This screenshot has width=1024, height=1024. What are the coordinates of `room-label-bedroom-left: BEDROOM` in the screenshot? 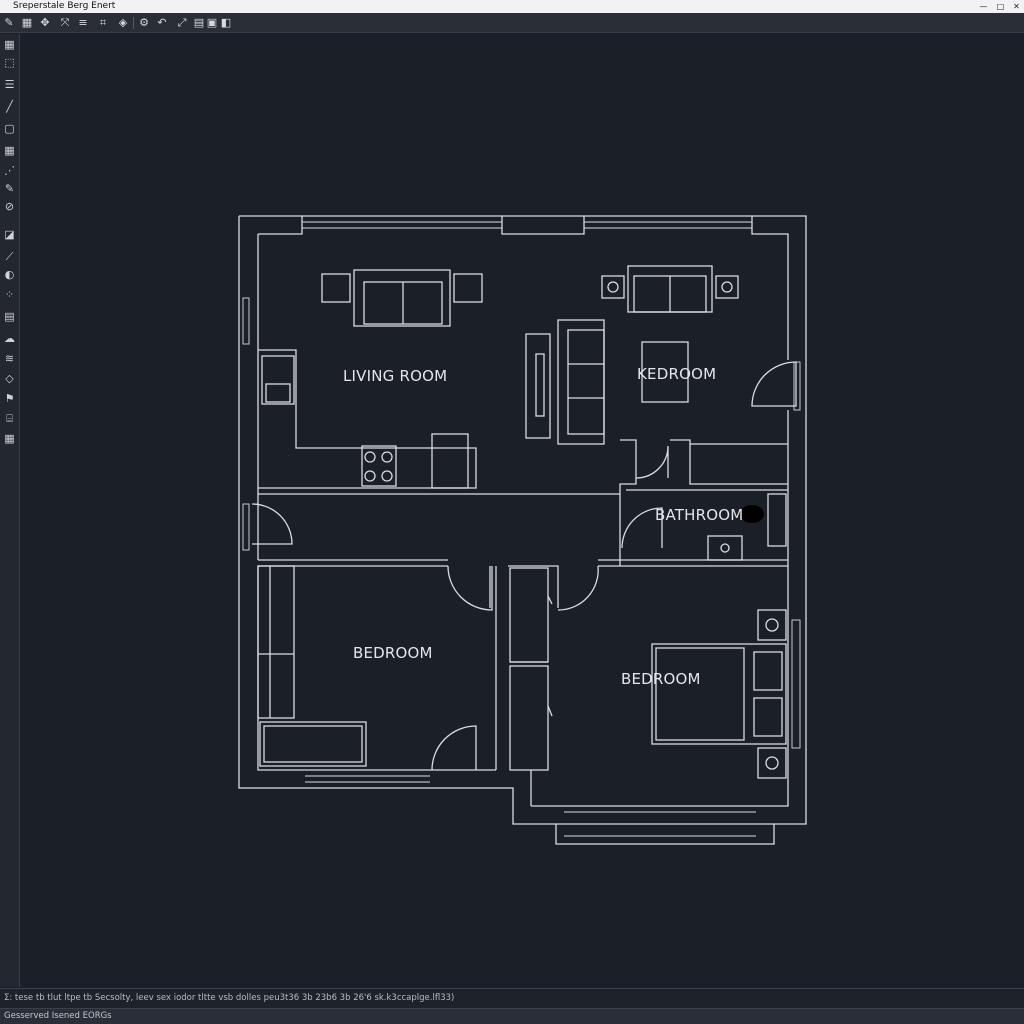 It's located at (393, 653).